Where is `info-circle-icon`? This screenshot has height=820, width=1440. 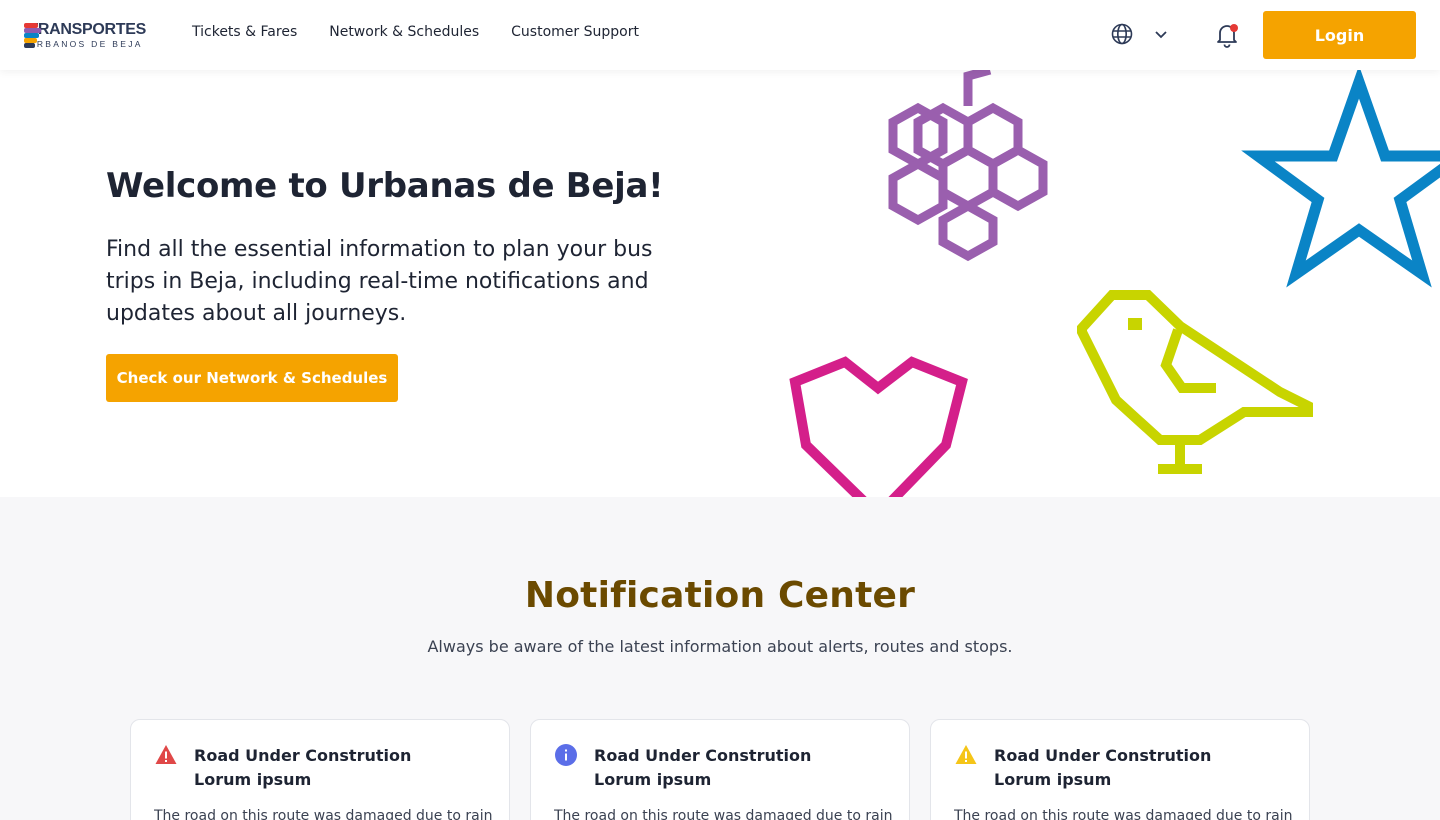
info-circle-icon is located at coordinates (566, 755).